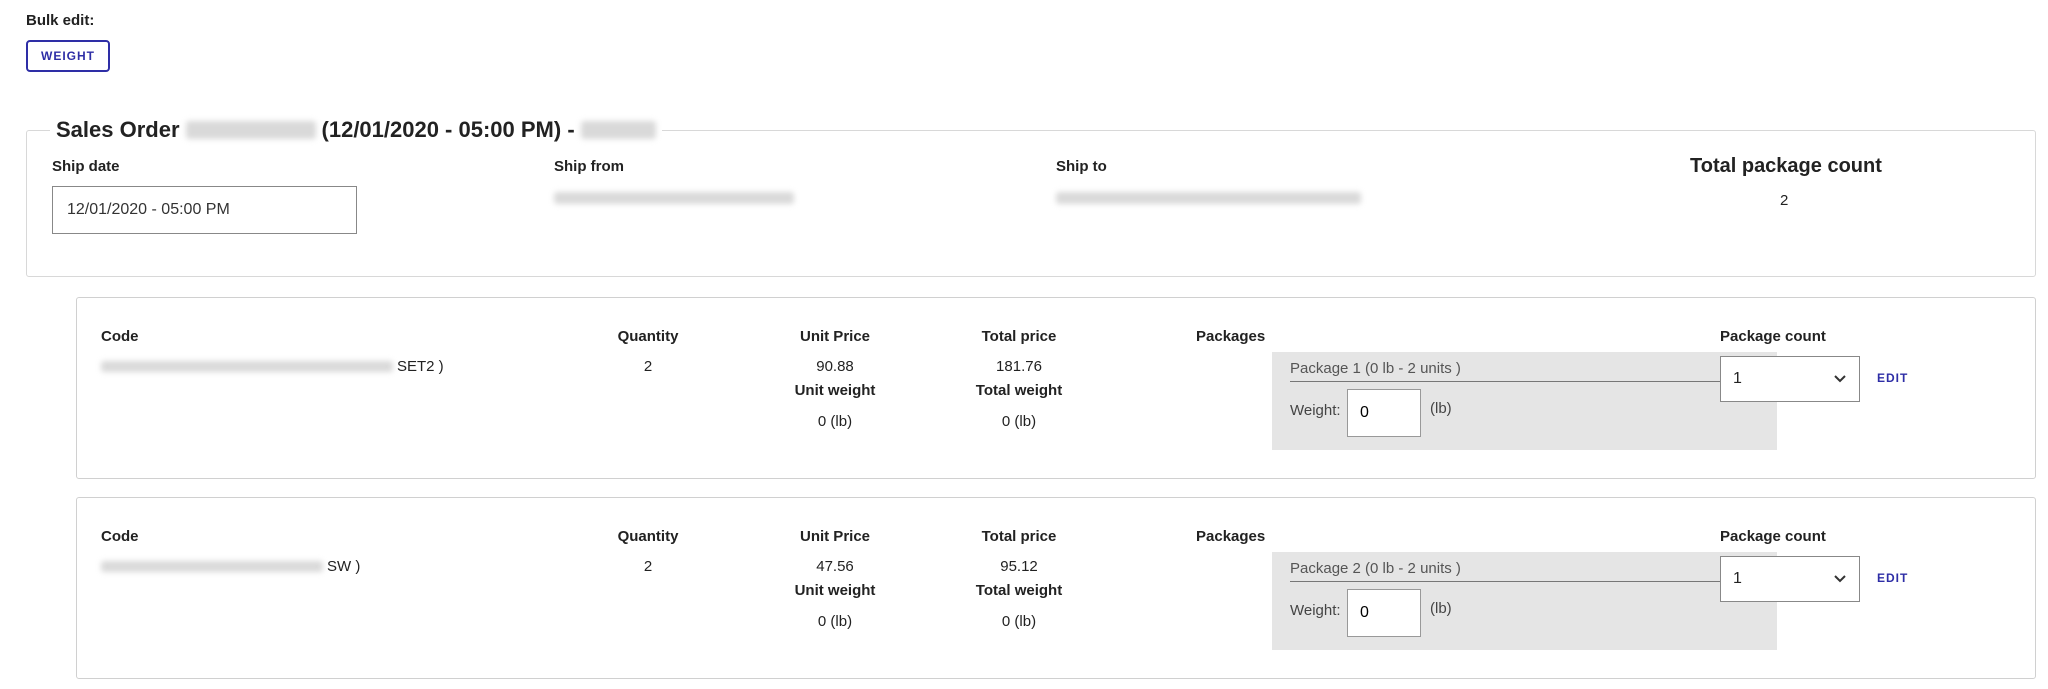 The height and width of the screenshot is (689, 2048). I want to click on sales-order-title-prefix: Sales Order, so click(118, 129).